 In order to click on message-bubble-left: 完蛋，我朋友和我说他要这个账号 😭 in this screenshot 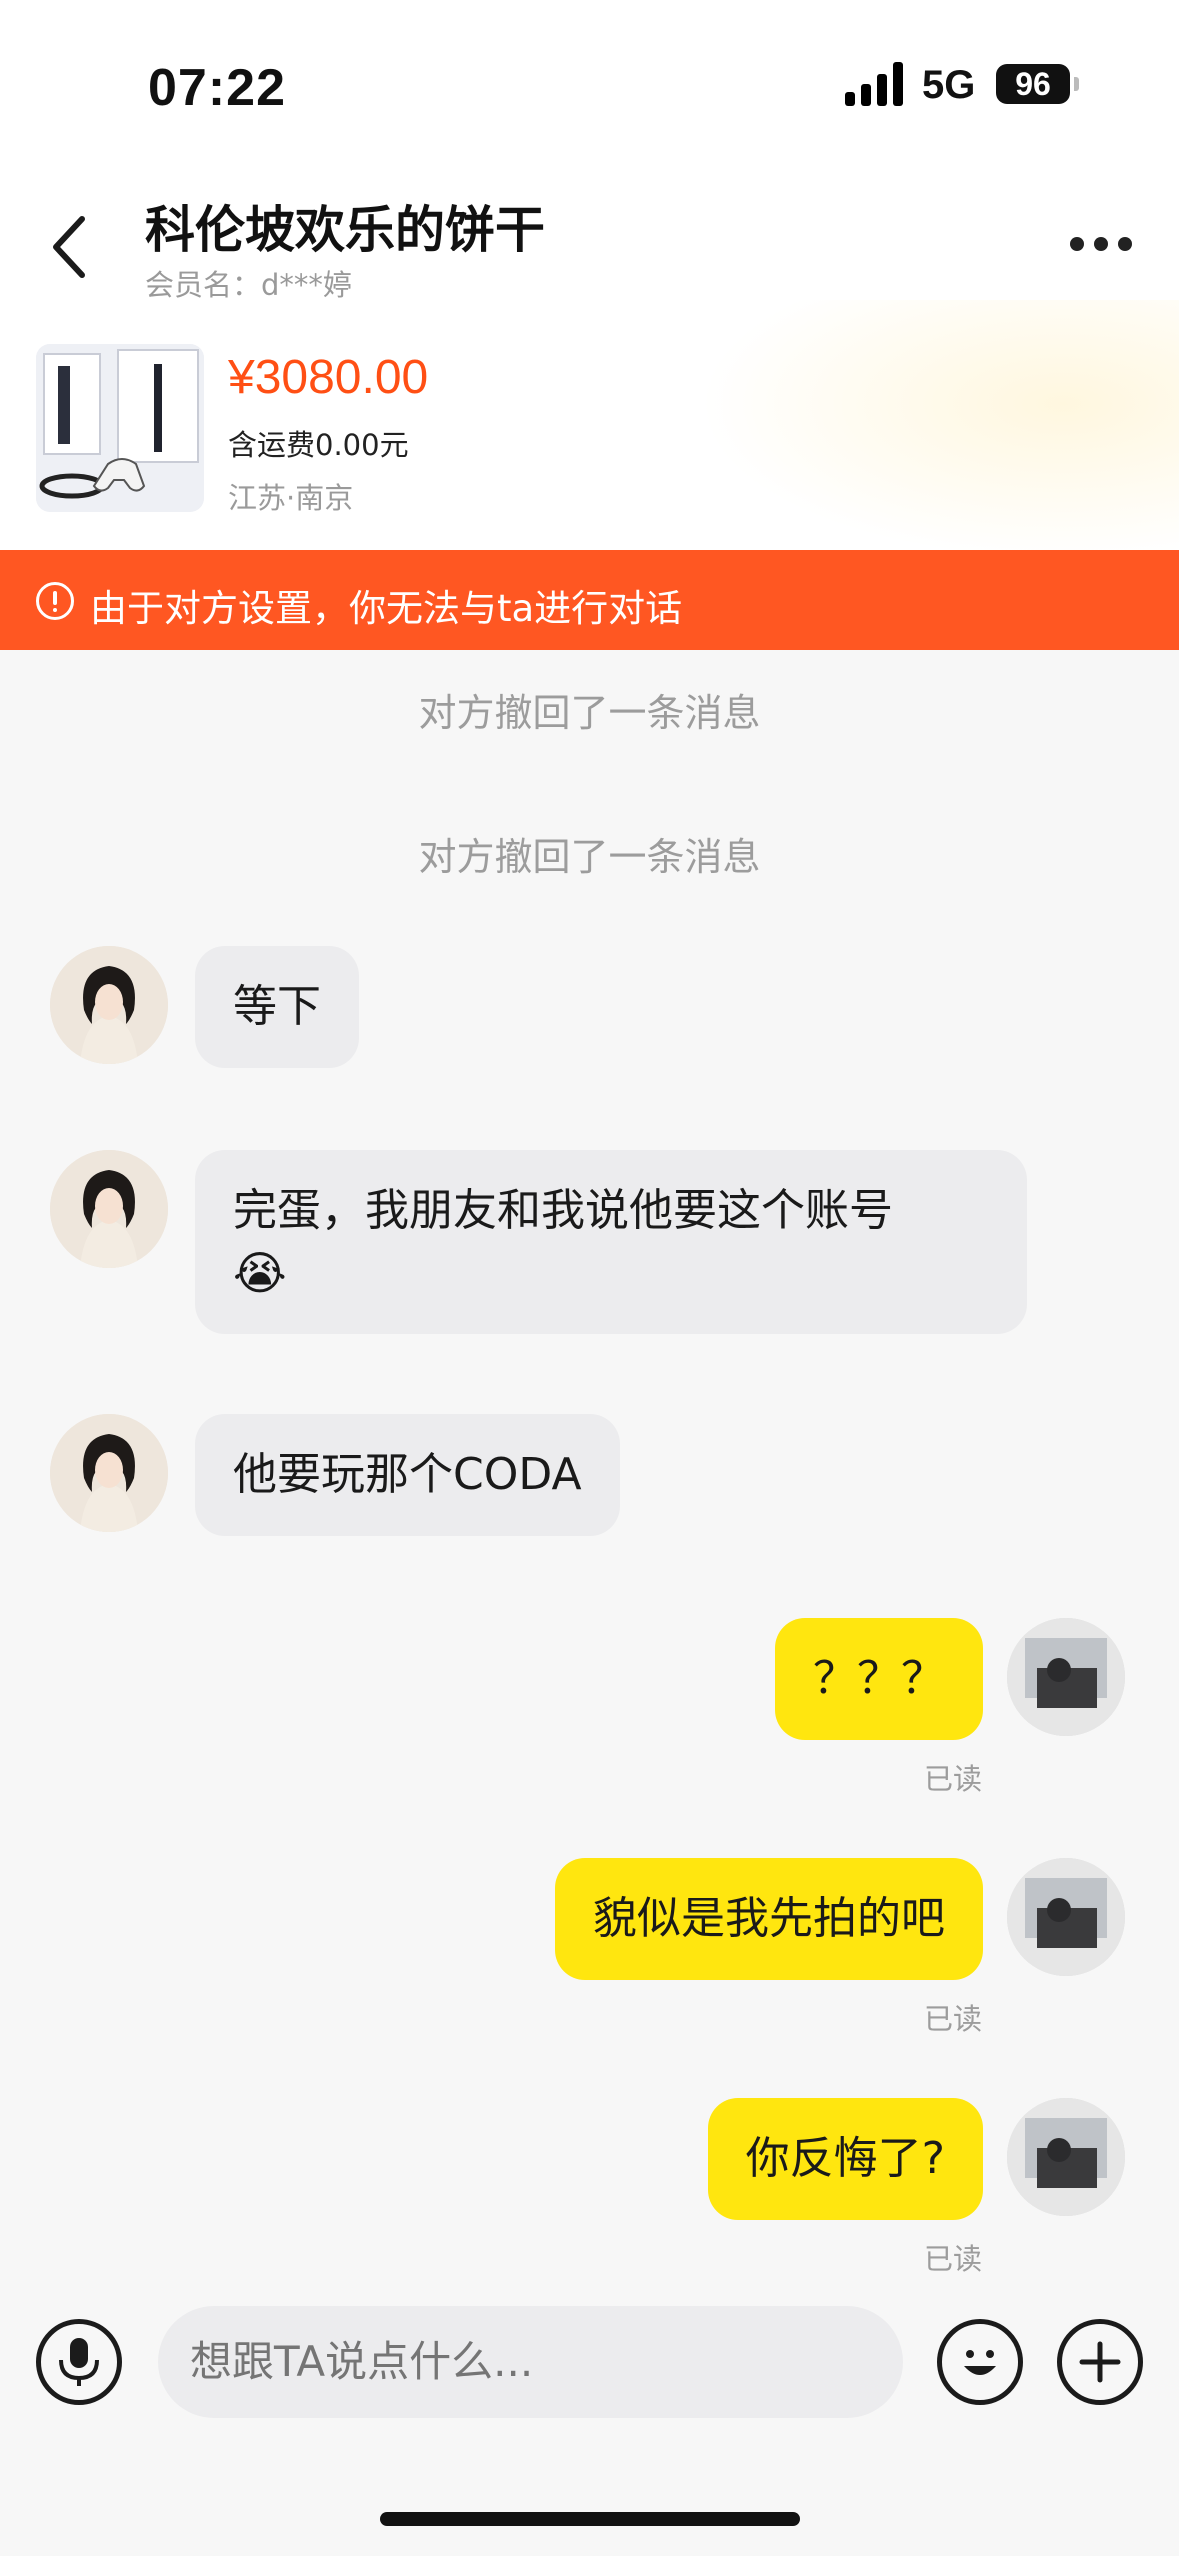, I will do `click(611, 1242)`.